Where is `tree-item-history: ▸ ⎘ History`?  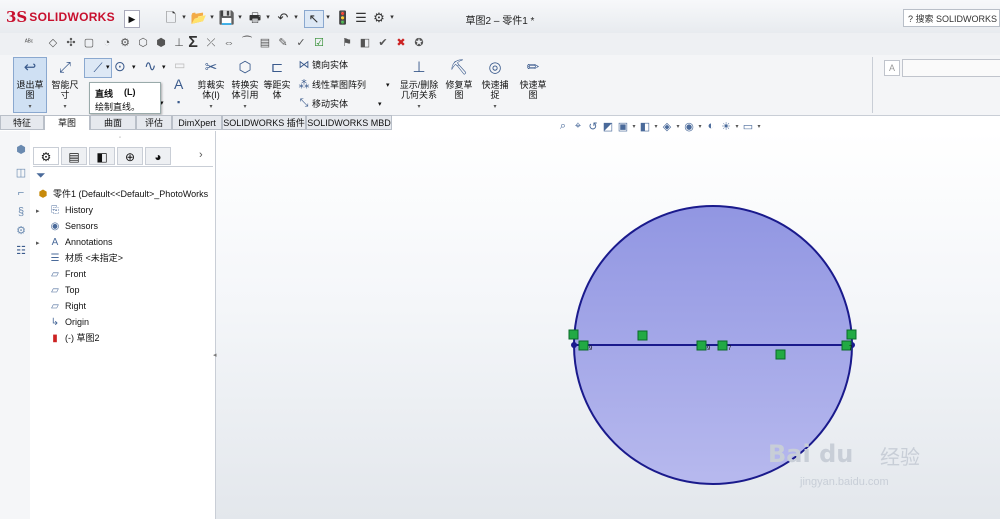
tree-item-history: ▸ ⎘ History is located at coordinates (64, 210).